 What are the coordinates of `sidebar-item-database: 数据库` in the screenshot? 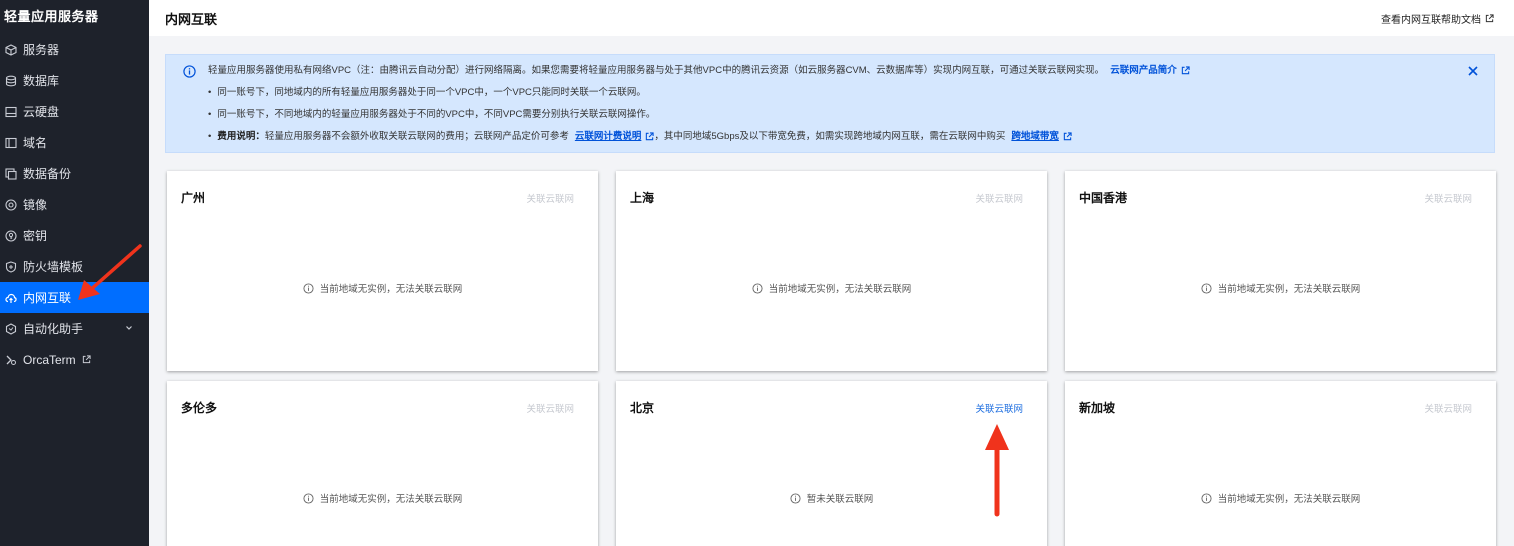 It's located at (74, 80).